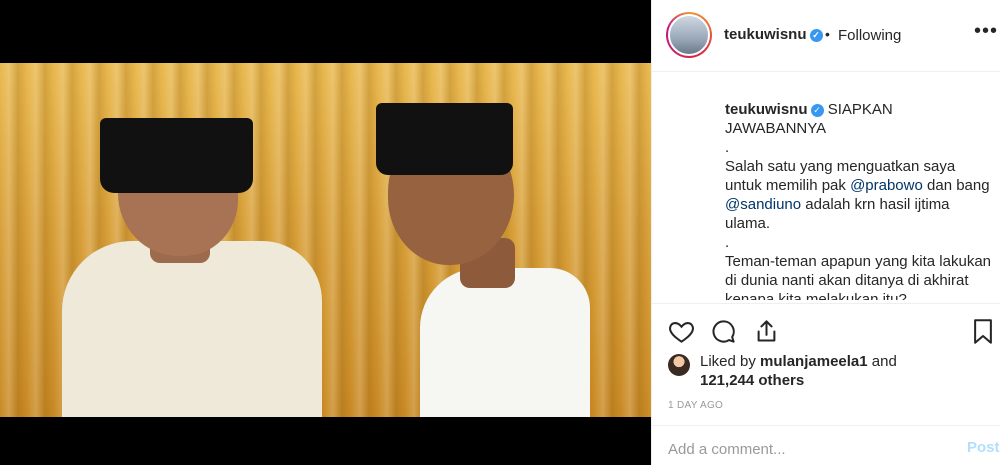 The width and height of the screenshot is (1000, 465). What do you see at coordinates (192, 329) in the screenshot?
I see `person-left-body` at bounding box center [192, 329].